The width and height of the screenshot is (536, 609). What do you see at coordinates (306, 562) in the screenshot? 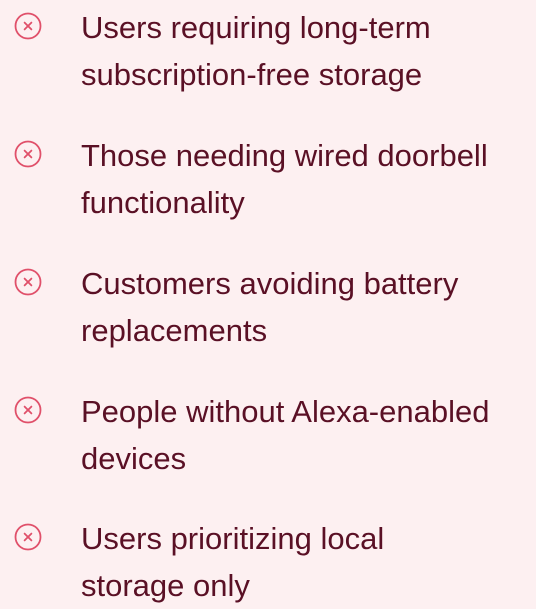
I see `list-item-text: Users prioritizing local storage only` at bounding box center [306, 562].